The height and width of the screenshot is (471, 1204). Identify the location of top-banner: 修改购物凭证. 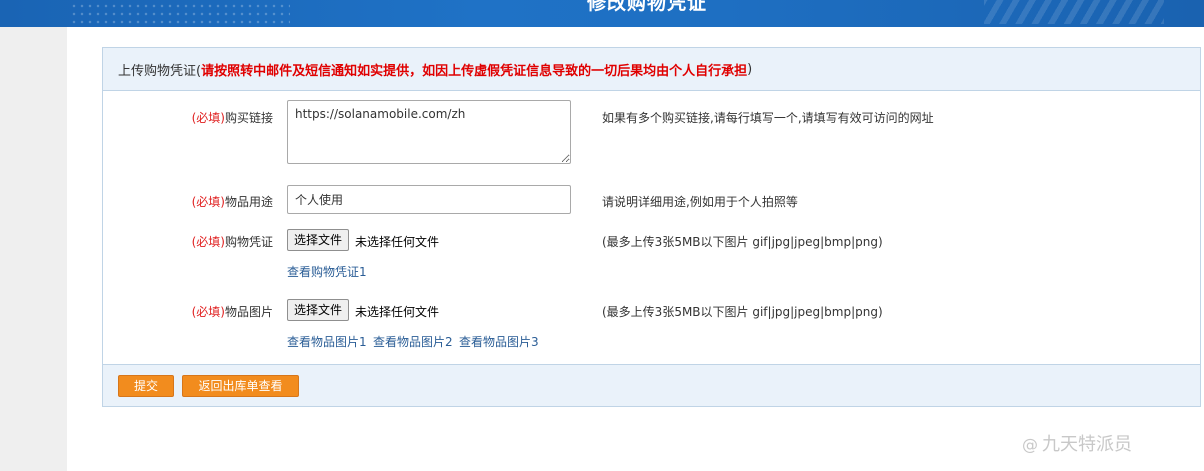
(602, 13).